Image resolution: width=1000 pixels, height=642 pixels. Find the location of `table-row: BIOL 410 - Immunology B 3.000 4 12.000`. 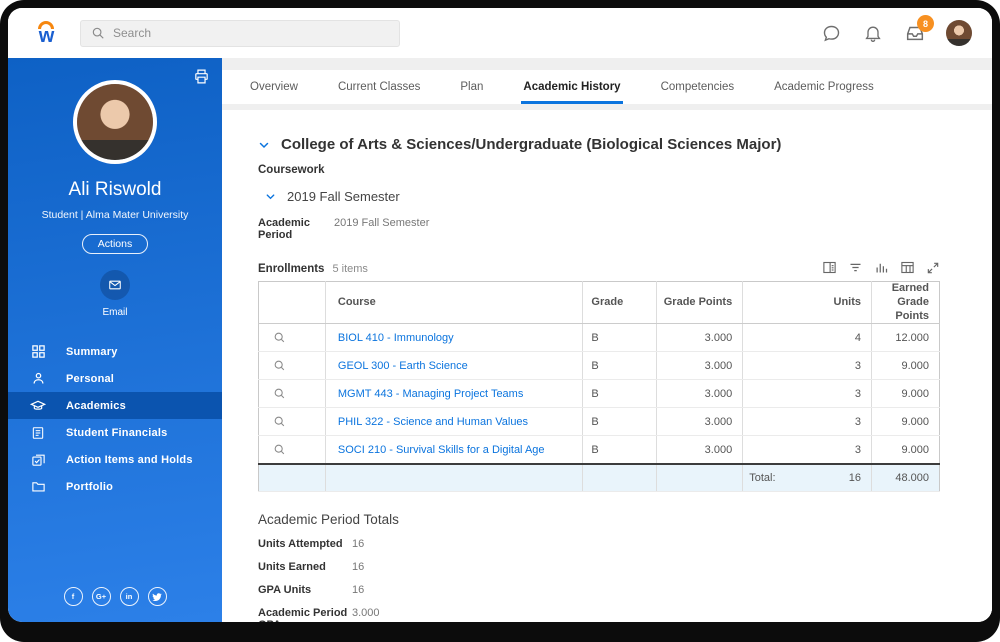

table-row: BIOL 410 - Immunology B 3.000 4 12.000 is located at coordinates (599, 338).